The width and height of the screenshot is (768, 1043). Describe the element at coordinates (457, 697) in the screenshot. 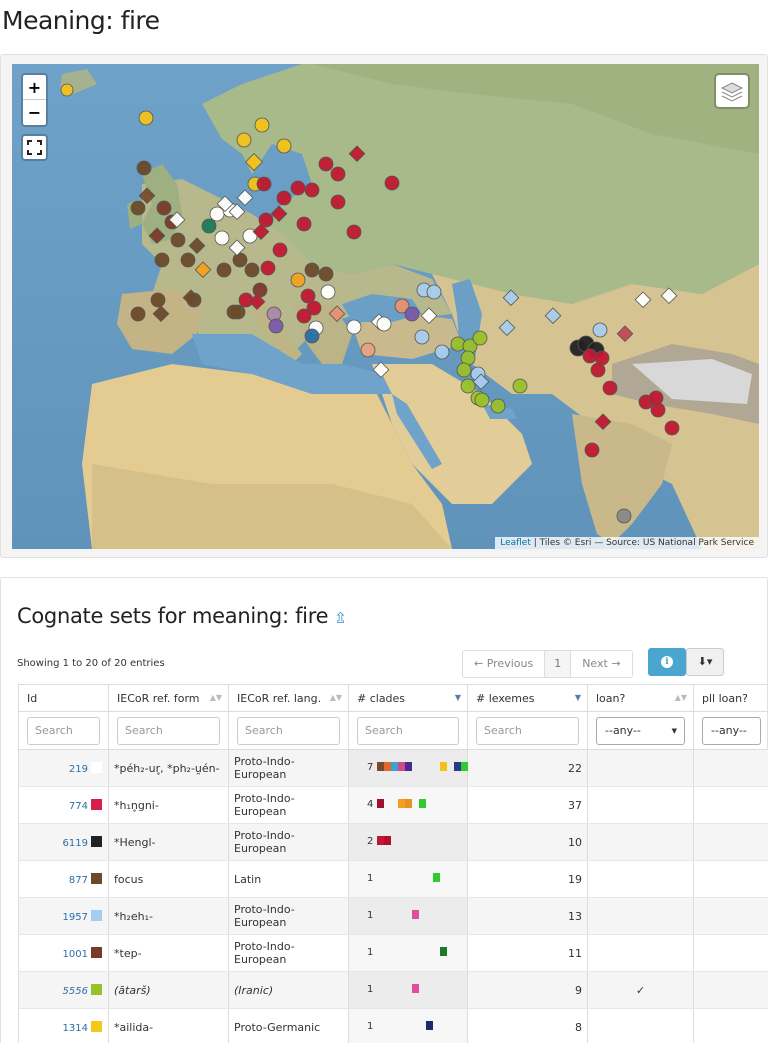

I see `sort-desc-icon: ▼` at that location.